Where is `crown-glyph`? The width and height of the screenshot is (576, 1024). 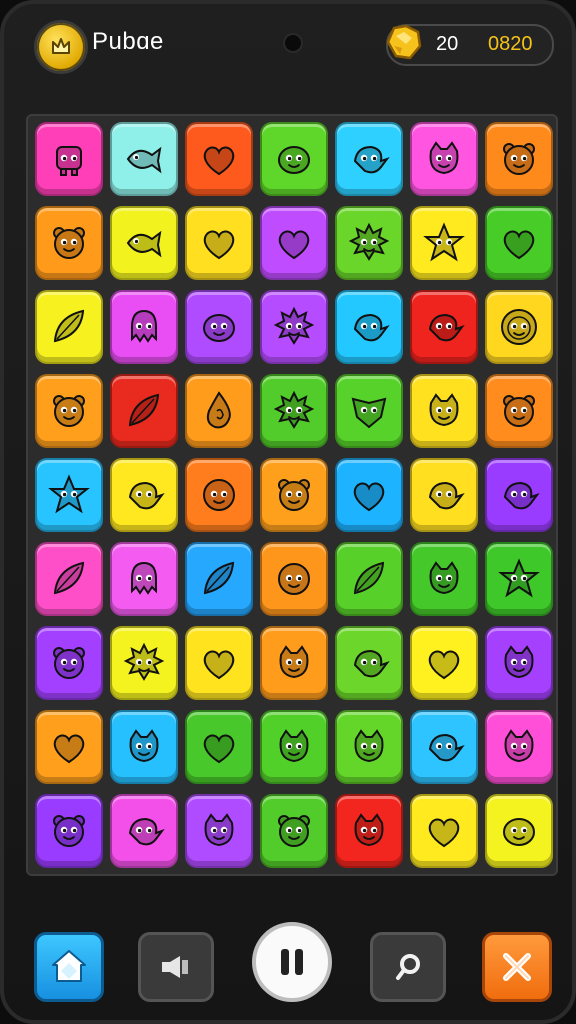
crown-glyph is located at coordinates (61, 46).